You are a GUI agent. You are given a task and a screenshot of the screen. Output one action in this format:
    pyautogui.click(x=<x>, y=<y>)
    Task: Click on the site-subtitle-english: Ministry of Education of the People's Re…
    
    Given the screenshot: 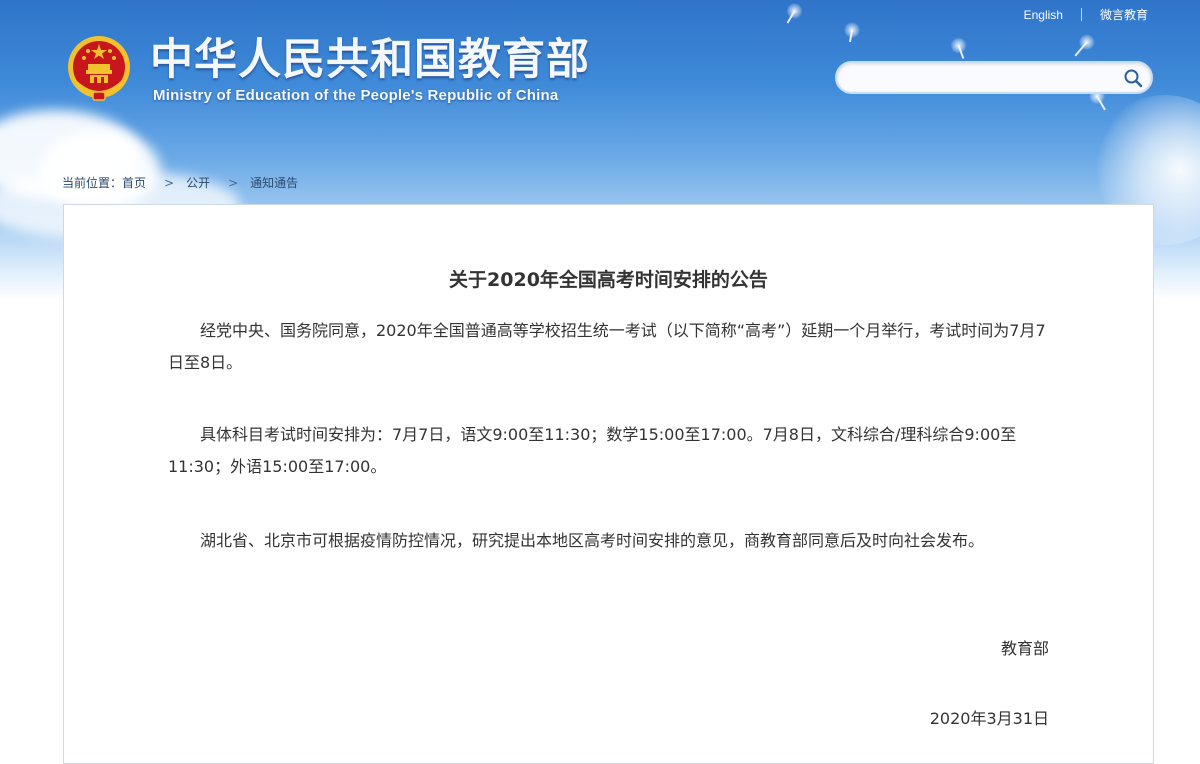 What is the action you would take?
    pyautogui.click(x=356, y=95)
    